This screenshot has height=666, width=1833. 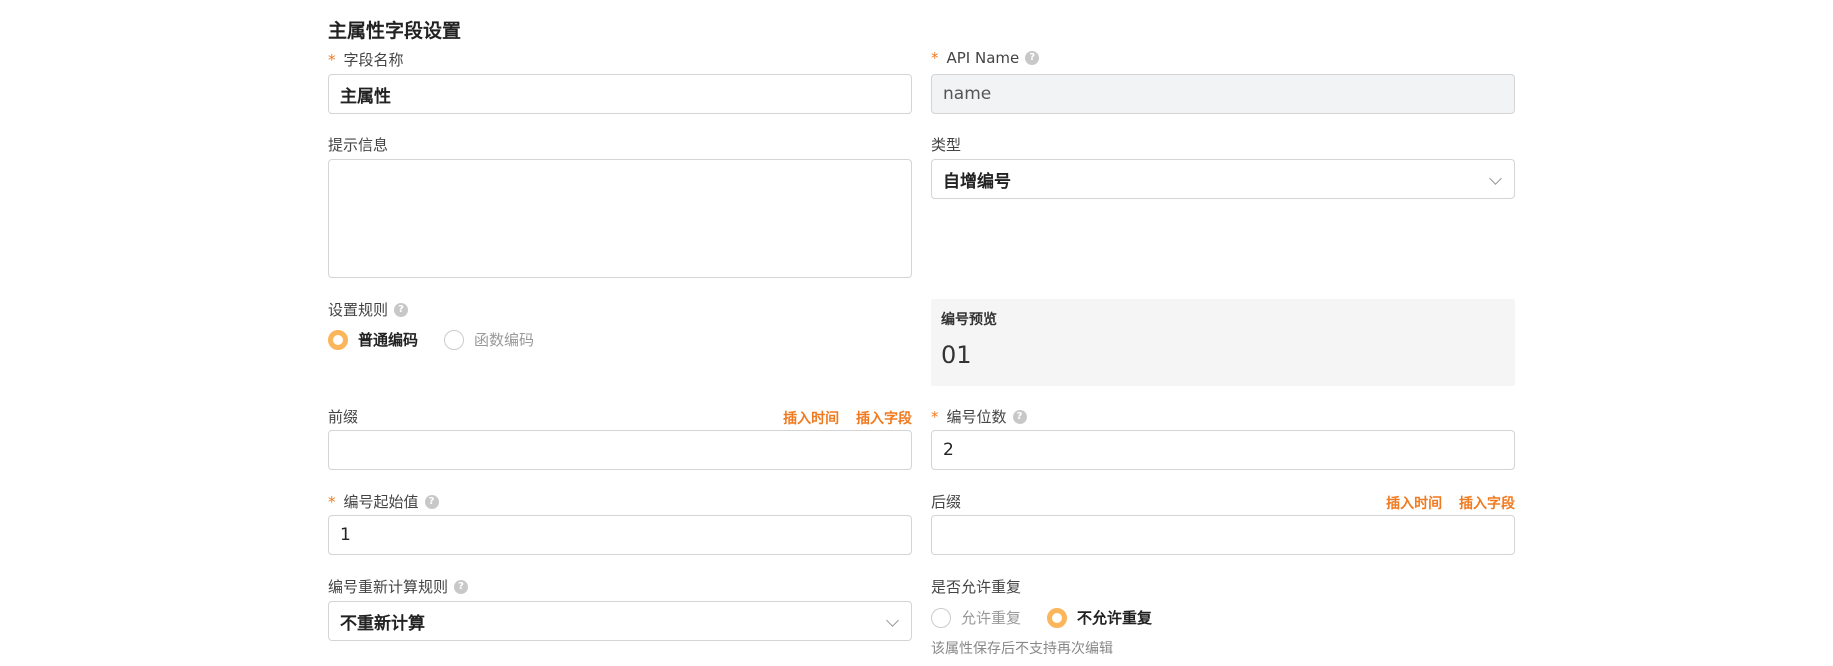 I want to click on rule-option-function-label: 函数编码, so click(x=504, y=340).